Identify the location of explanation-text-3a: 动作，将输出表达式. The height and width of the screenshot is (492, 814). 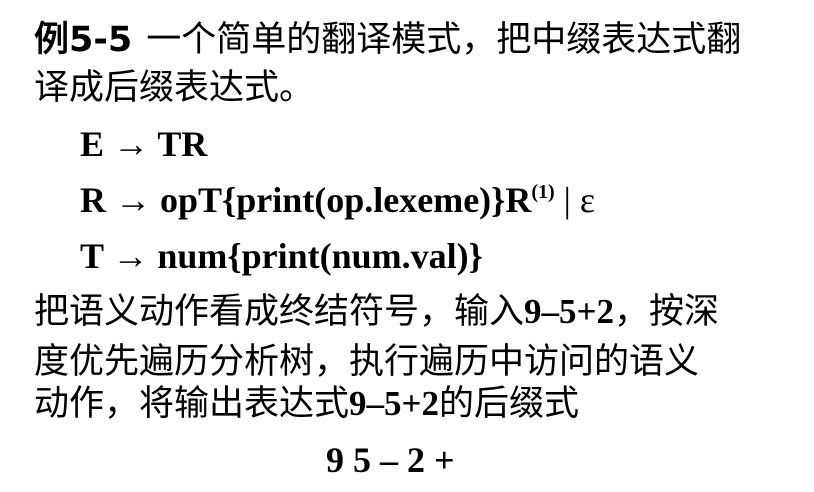
(192, 404).